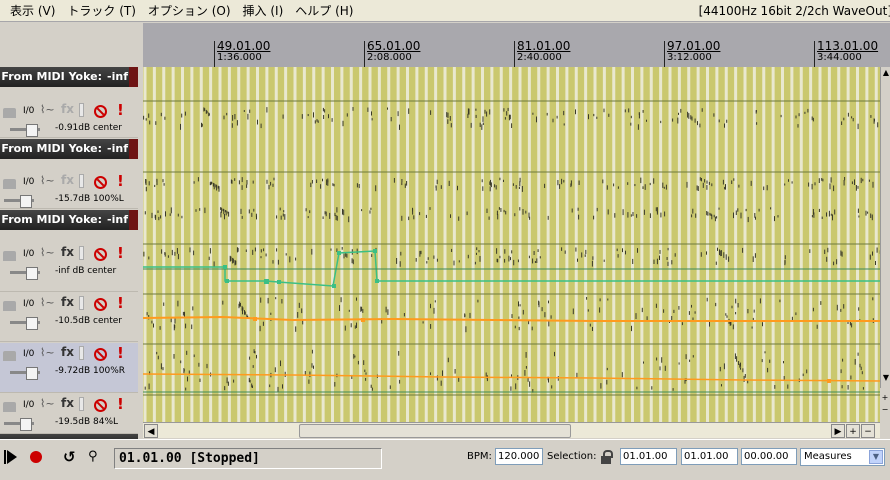 This screenshot has height=480, width=890. I want to click on zoom-in-icon: +, so click(853, 431).